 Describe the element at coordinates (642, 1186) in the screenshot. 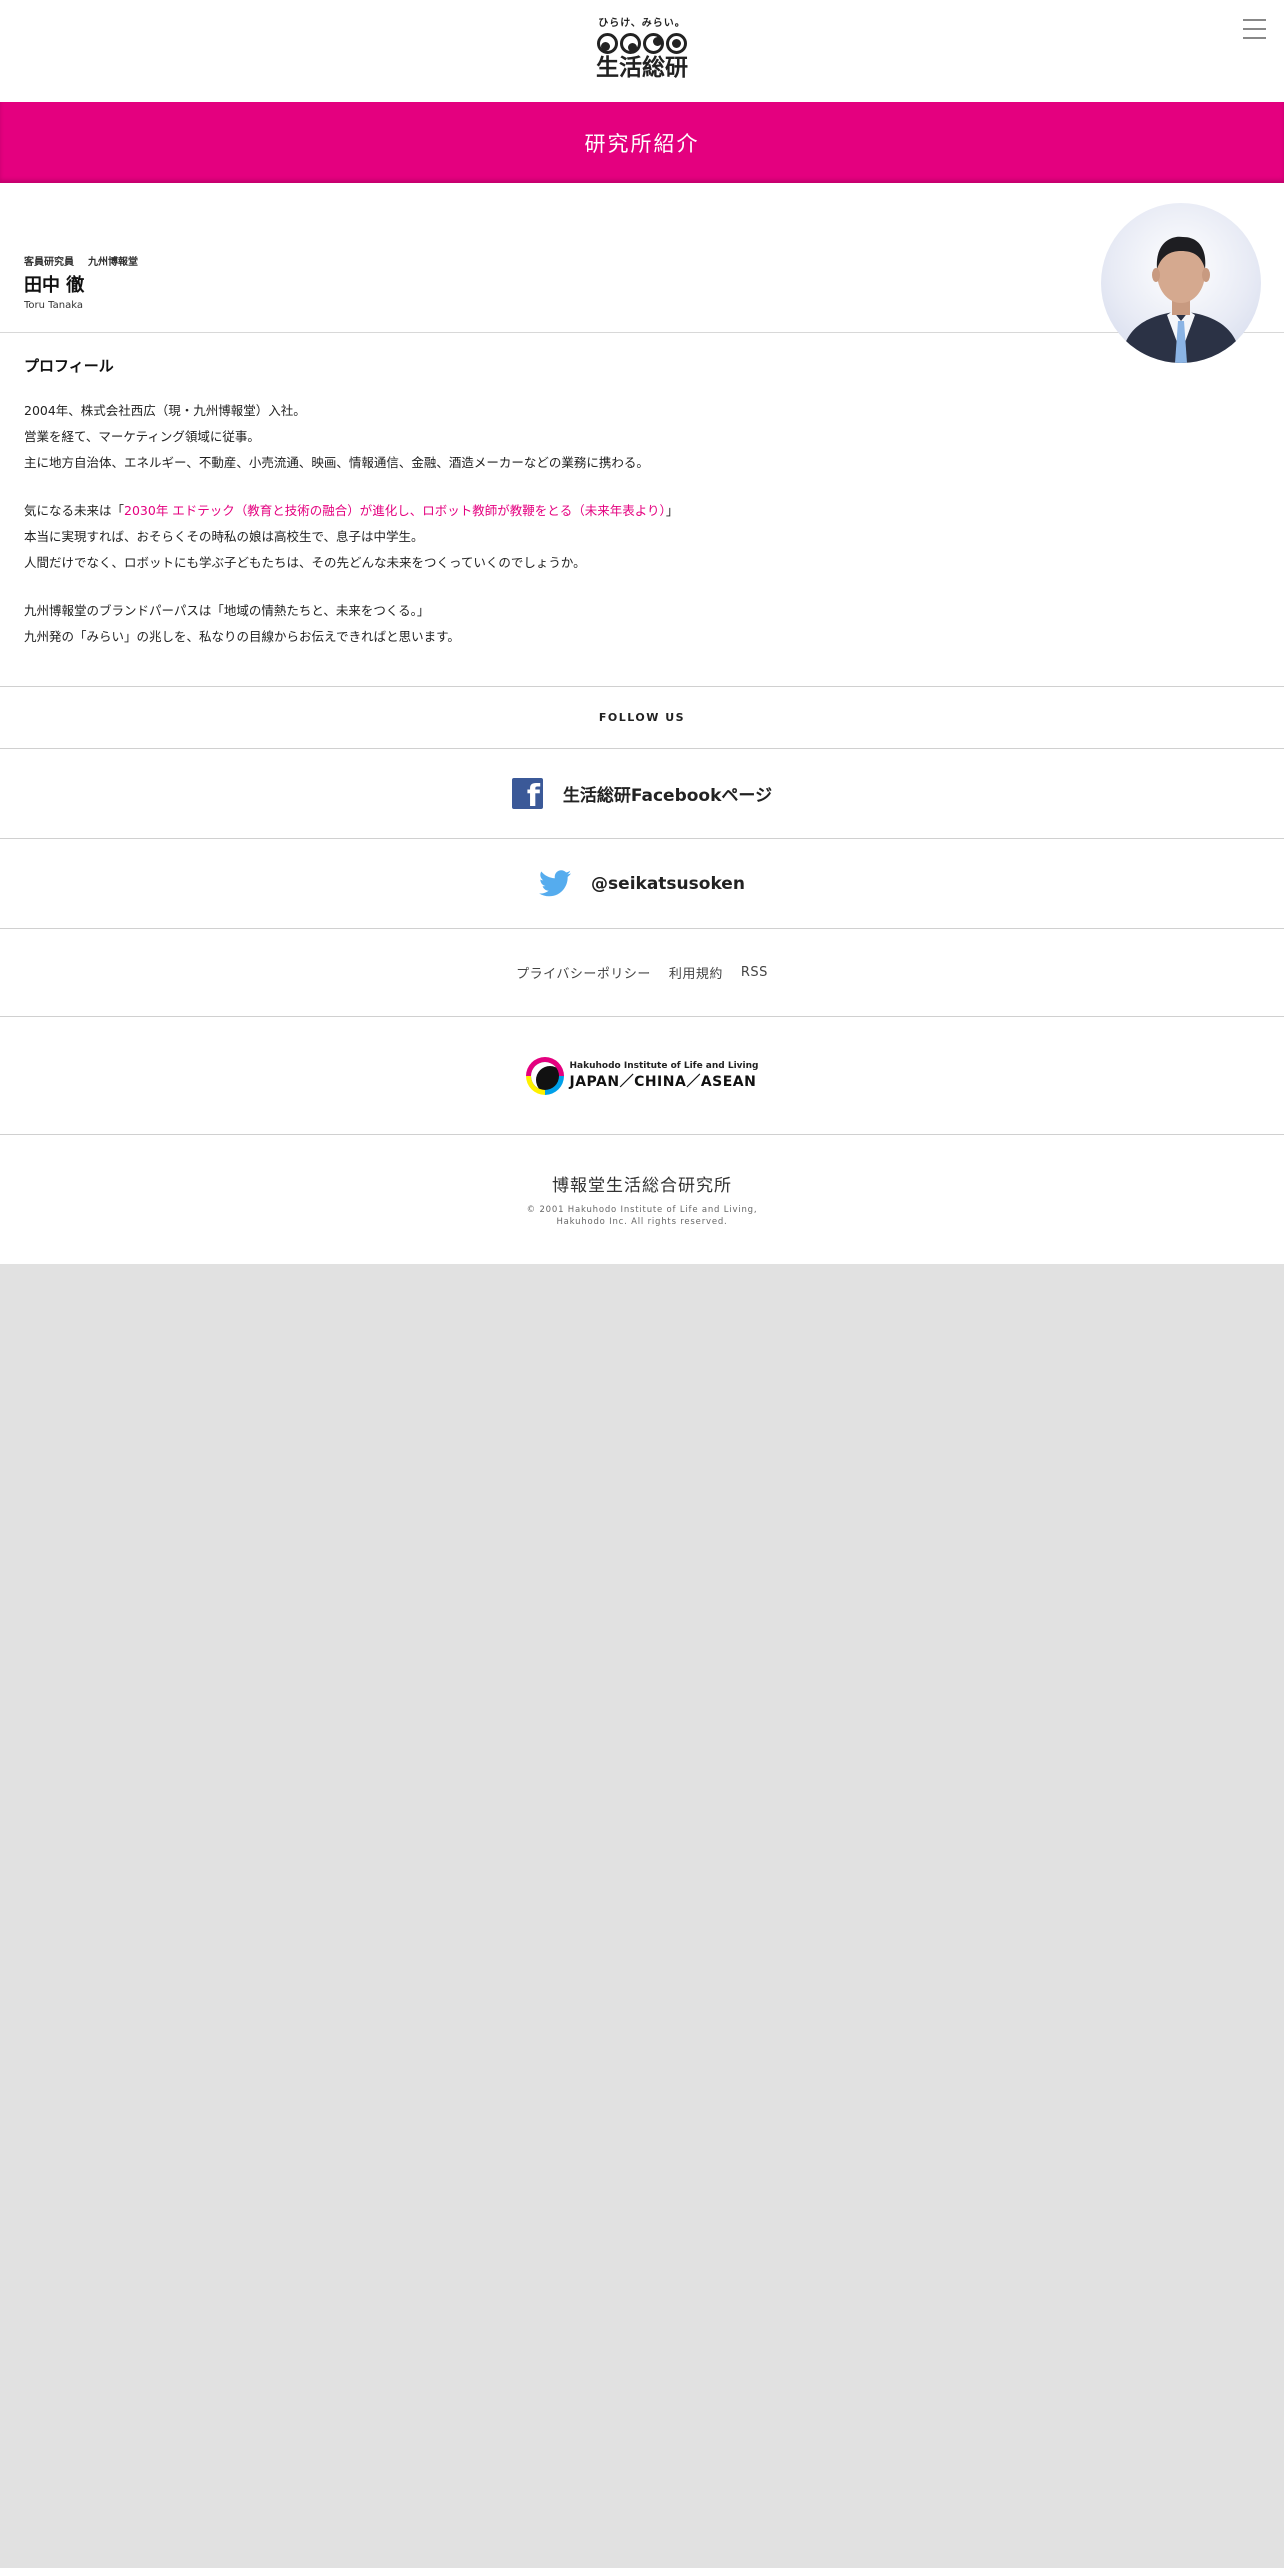

I see `org-name: 博報堂生活総合研究所` at that location.